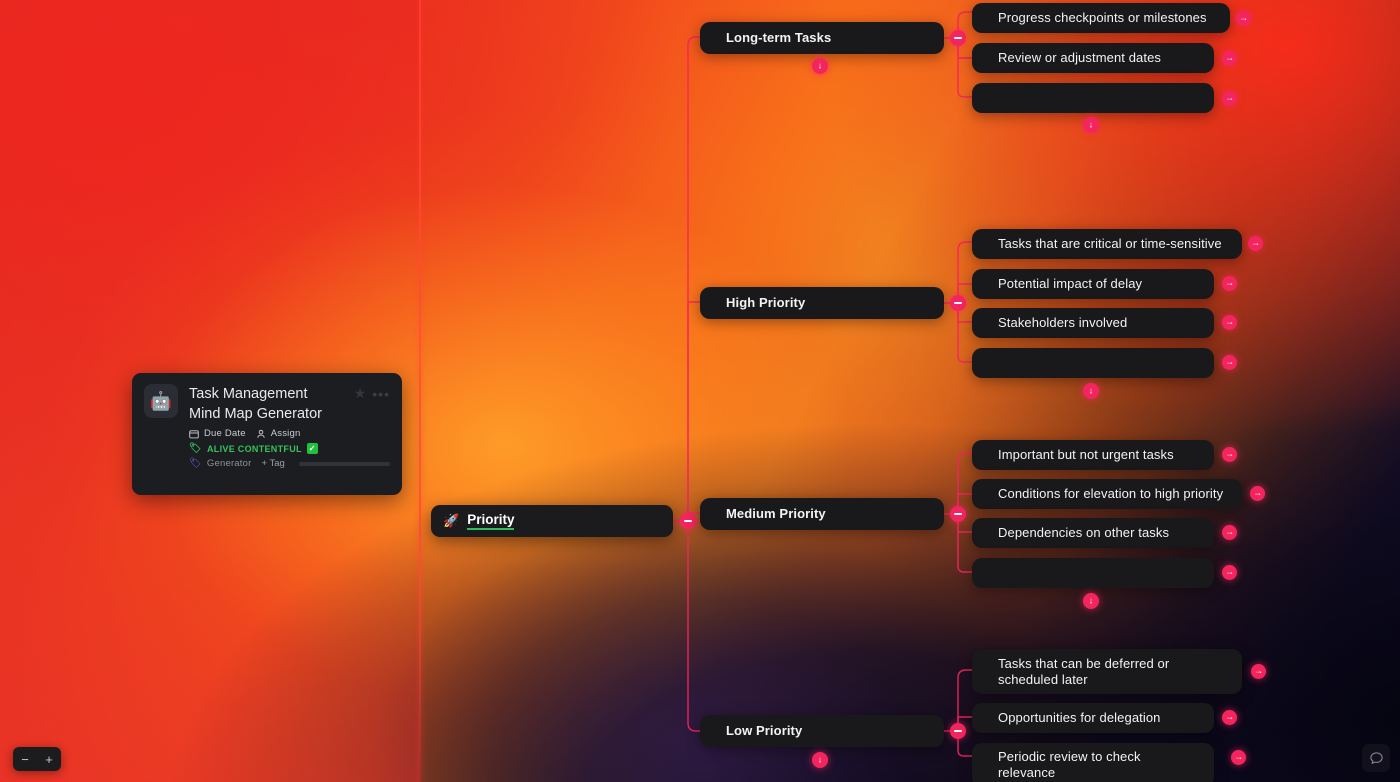 This screenshot has width=1400, height=782. I want to click on open-button-periodic-review: →, so click(1238, 757).